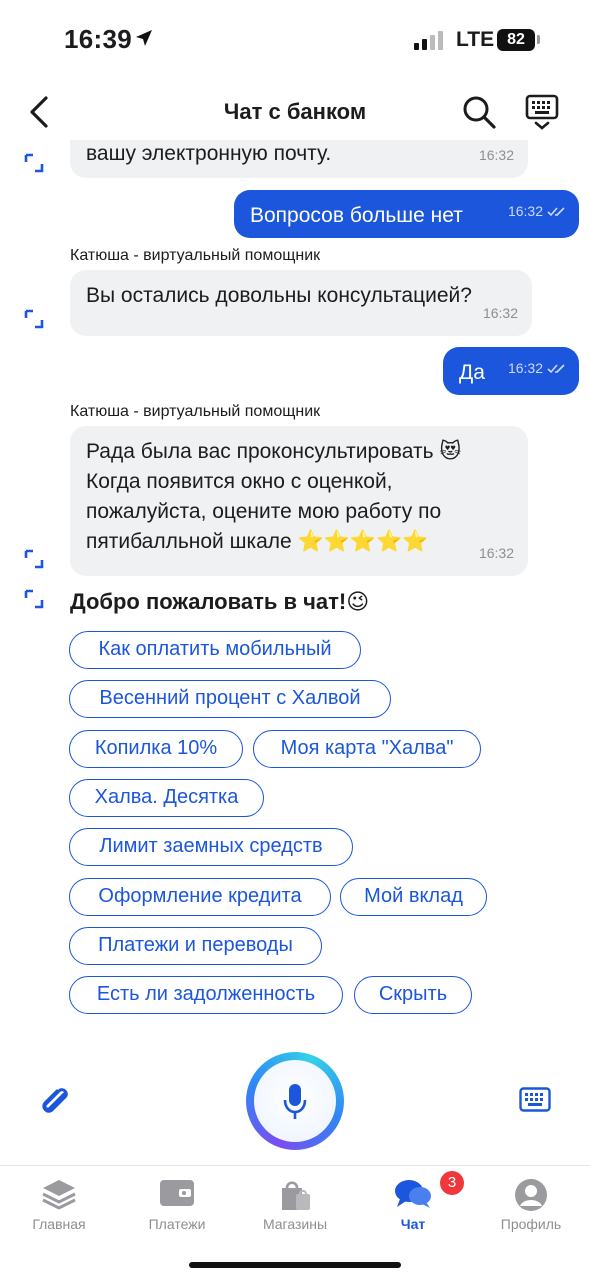 Image resolution: width=590 pixels, height=1280 pixels. I want to click on tab-payments: Платежи, so click(177, 1206).